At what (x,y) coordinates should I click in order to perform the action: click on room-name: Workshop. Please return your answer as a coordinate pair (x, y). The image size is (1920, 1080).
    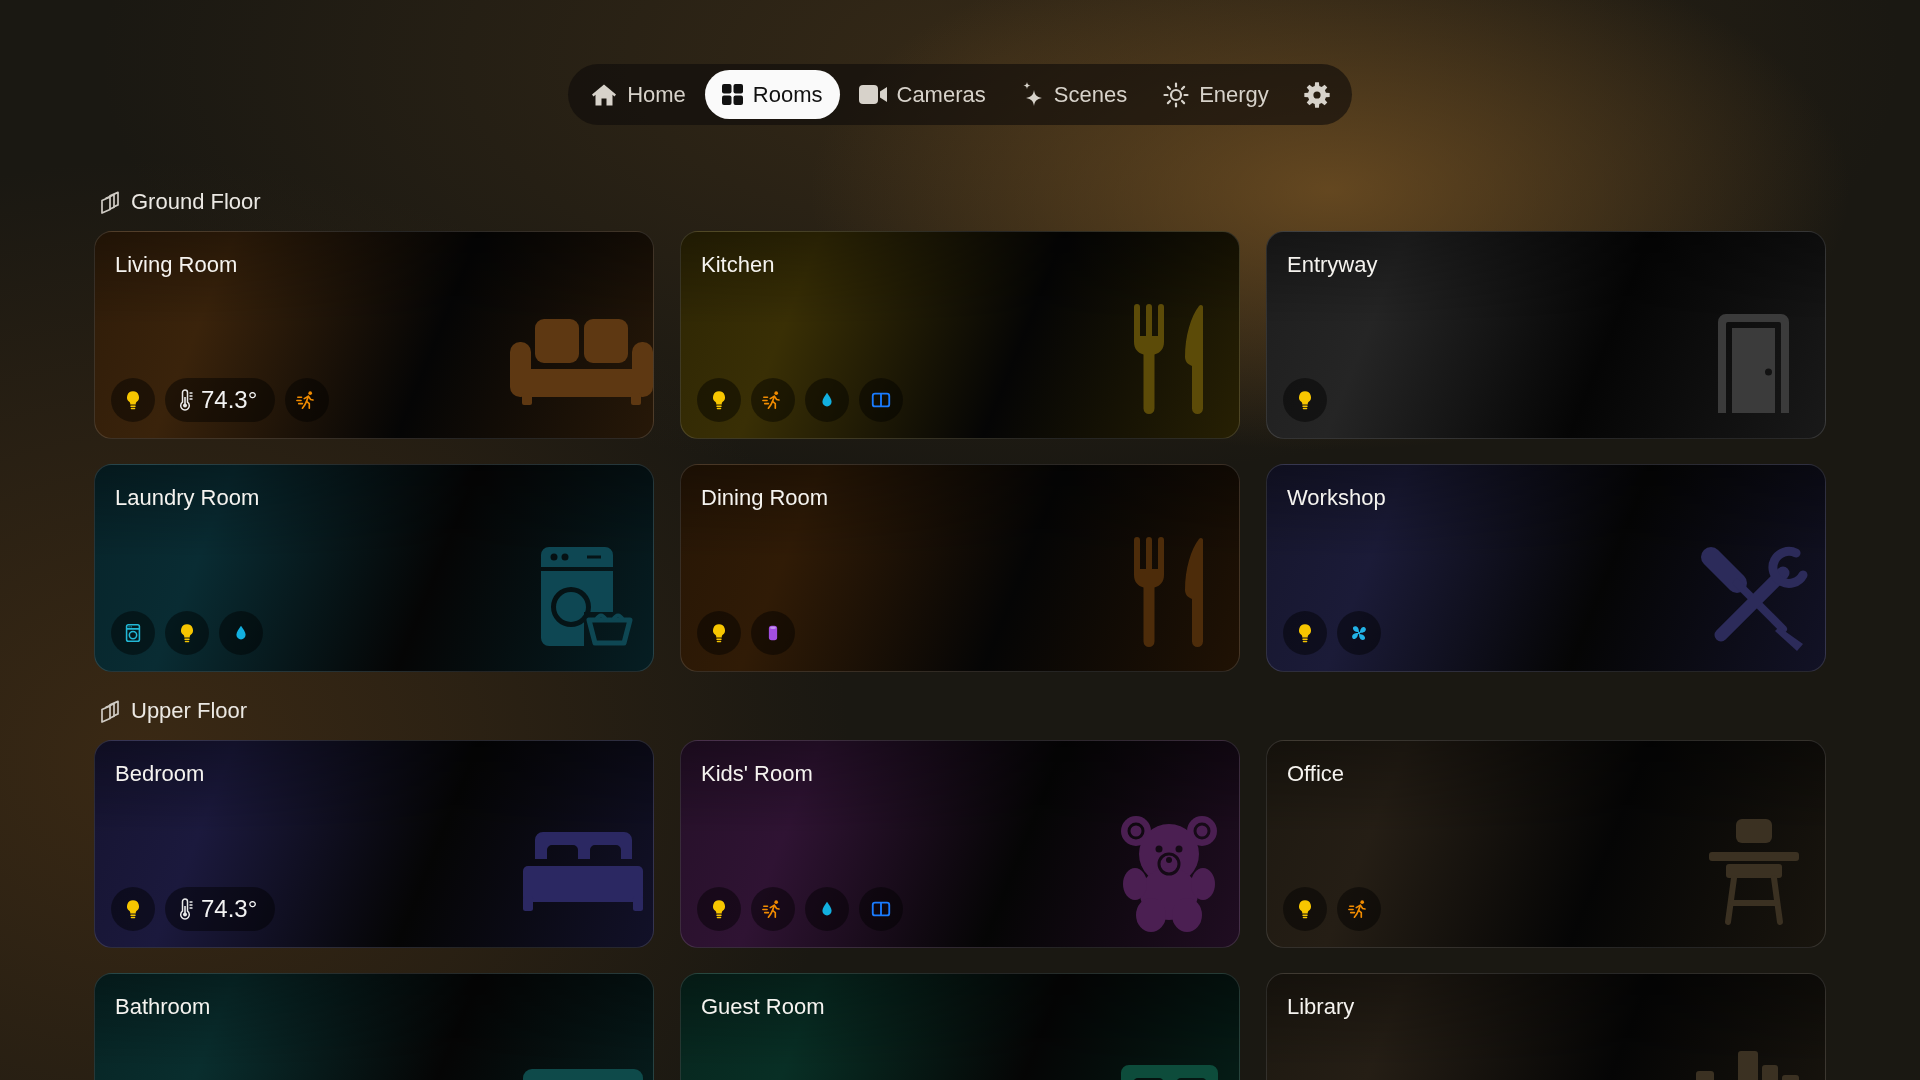
    Looking at the image, I should click on (1336, 498).